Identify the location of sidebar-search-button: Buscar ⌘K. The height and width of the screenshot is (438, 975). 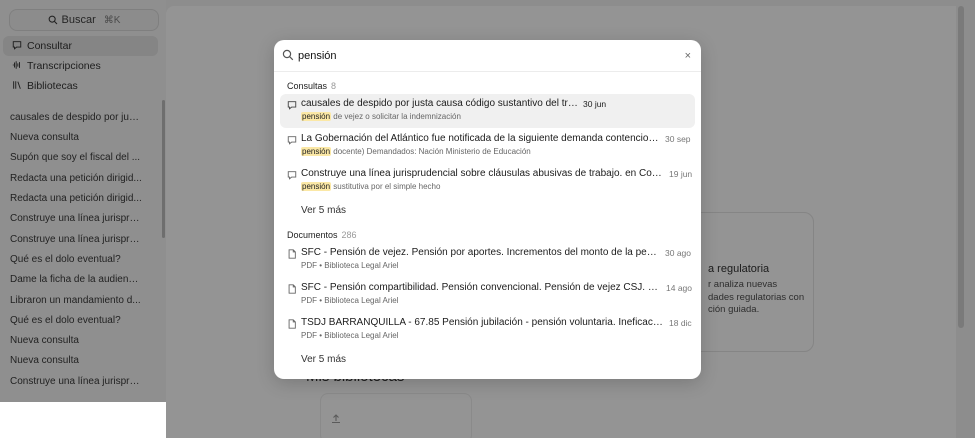
(84, 20).